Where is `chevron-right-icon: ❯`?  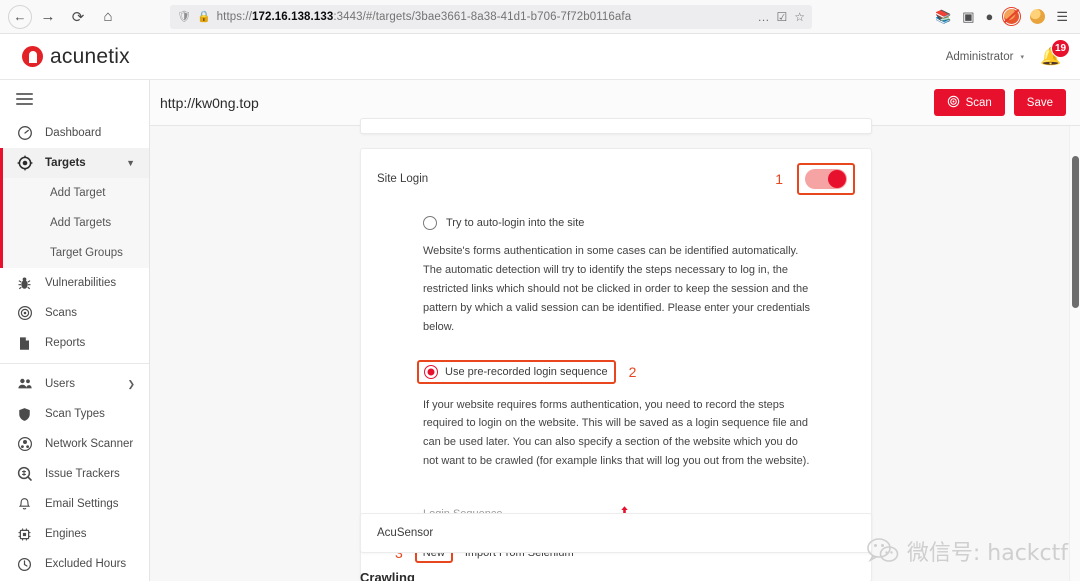
chevron-right-icon: ❯ is located at coordinates (131, 383).